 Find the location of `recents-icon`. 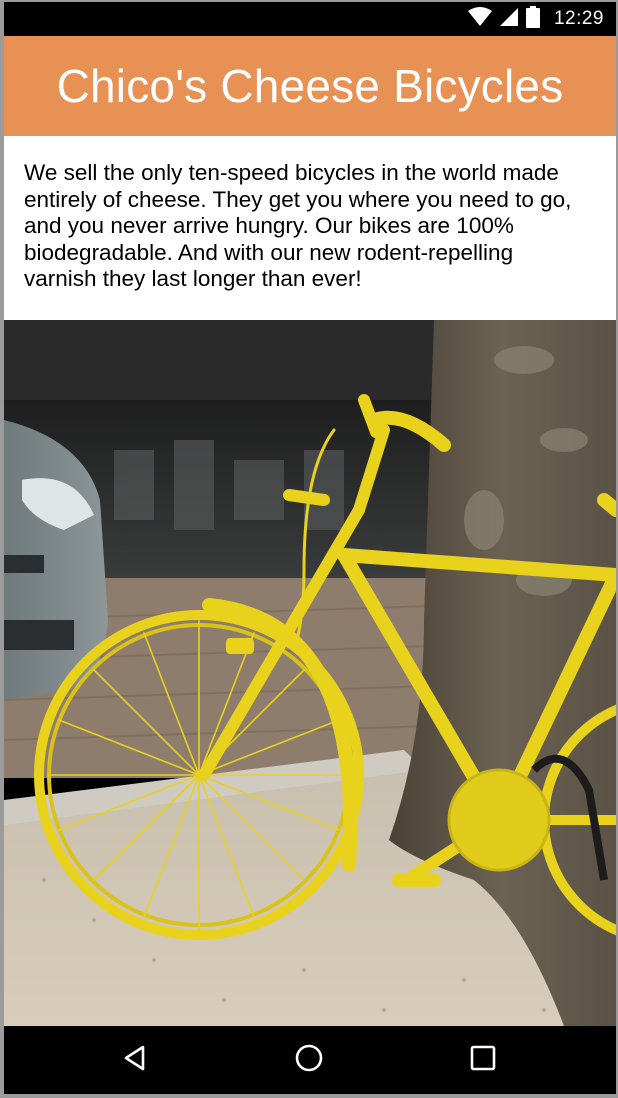

recents-icon is located at coordinates (483, 1060).